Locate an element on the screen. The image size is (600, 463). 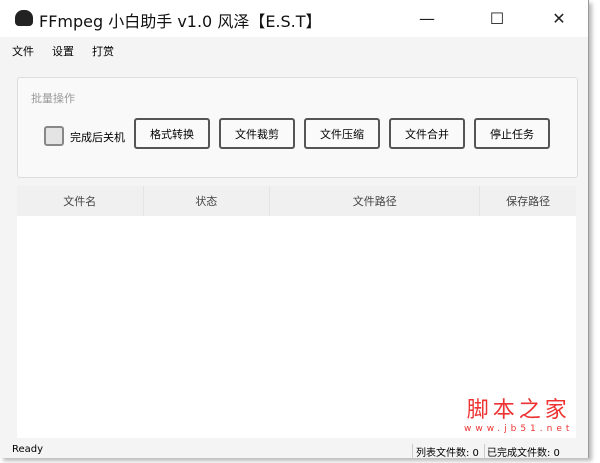
file-trim-button: 文件裁剪 is located at coordinates (257, 133).